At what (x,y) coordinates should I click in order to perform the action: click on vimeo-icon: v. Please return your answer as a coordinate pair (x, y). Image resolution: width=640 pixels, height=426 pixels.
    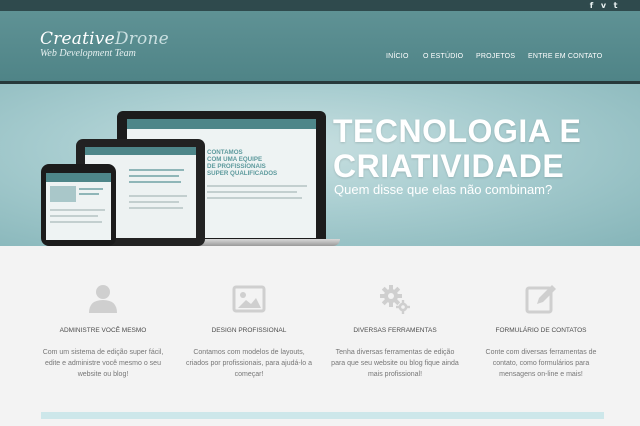
    Looking at the image, I should click on (603, 5).